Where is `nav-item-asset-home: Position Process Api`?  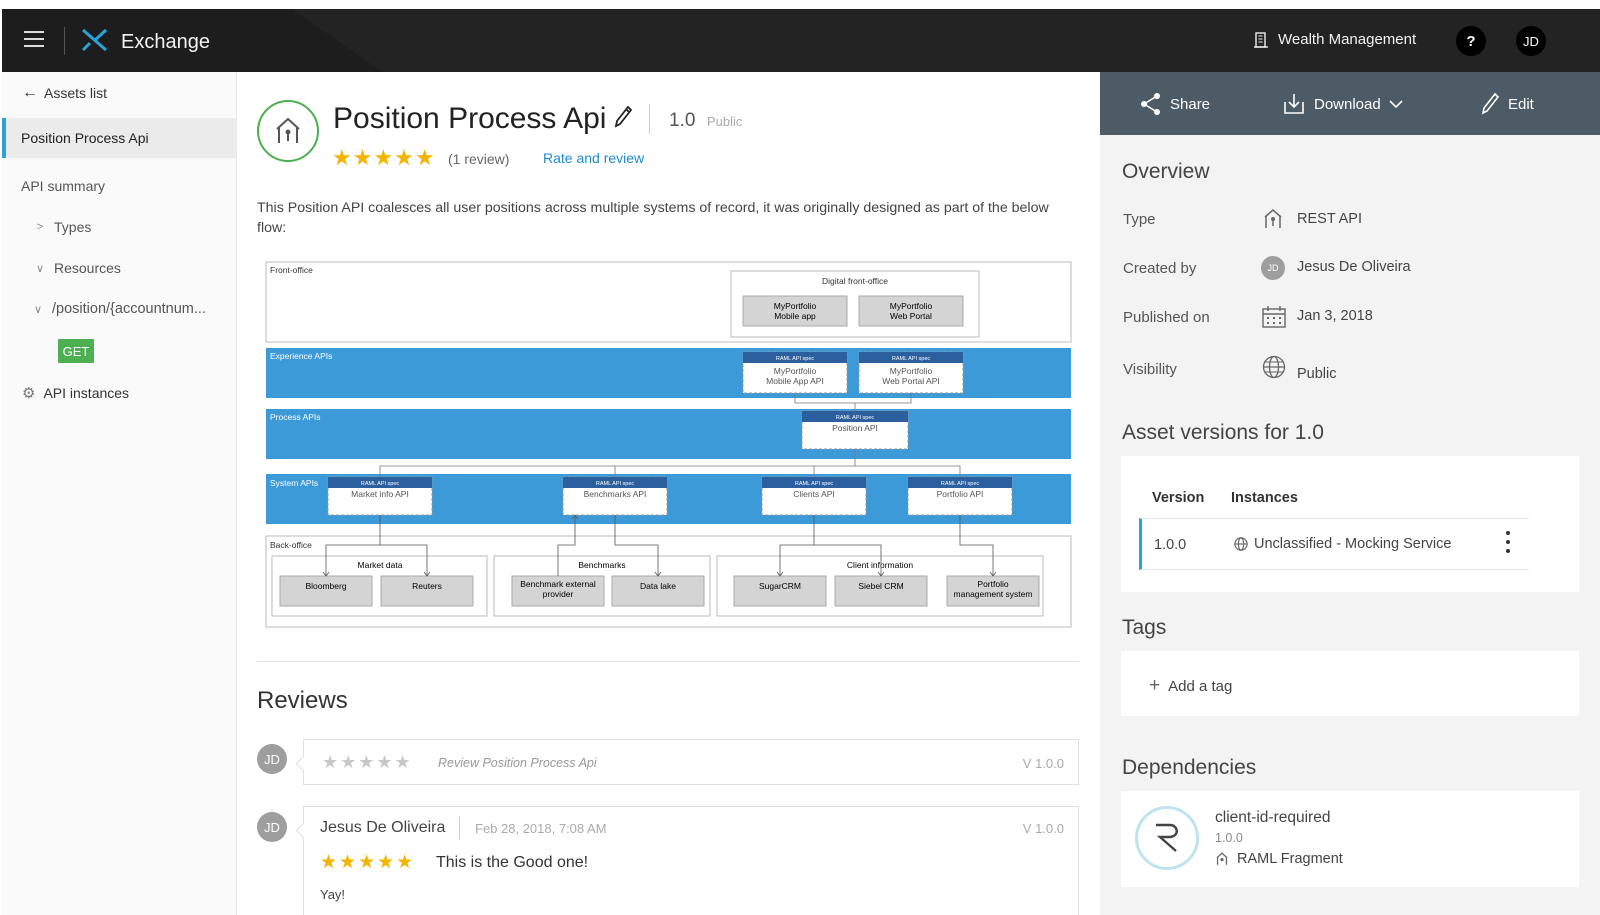
nav-item-asset-home: Position Process Api is located at coordinates (119, 138).